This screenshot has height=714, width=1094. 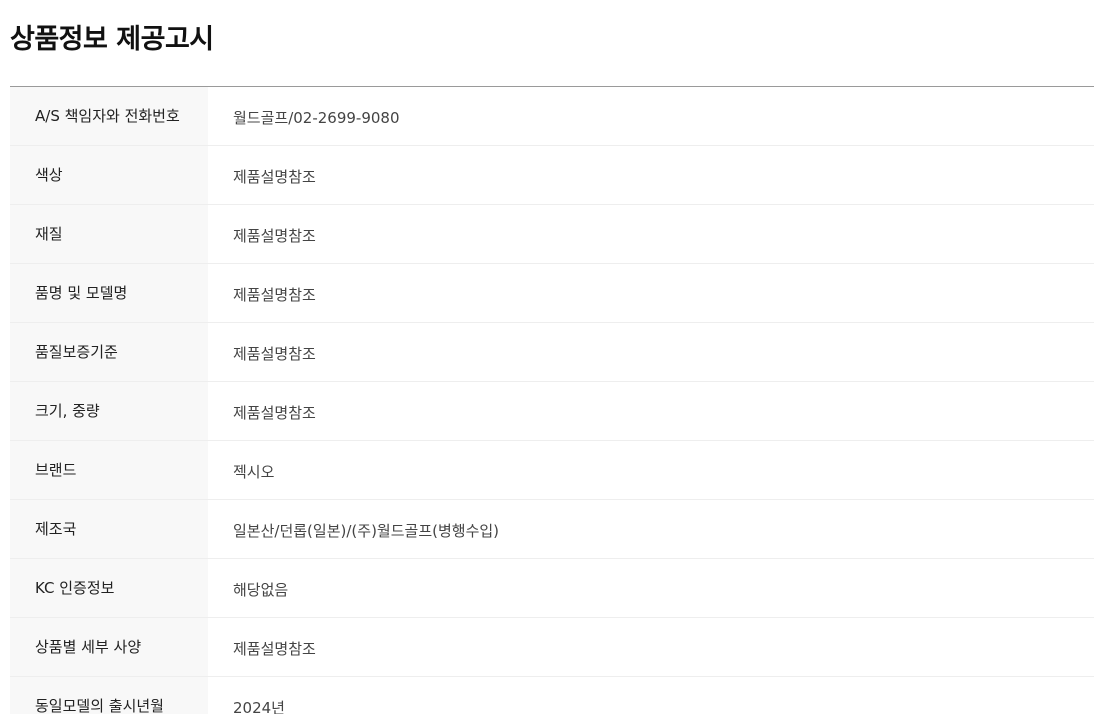 What do you see at coordinates (552, 116) in the screenshot?
I see `table-row-as-contact: A/S 책임자와 전화번호 월드골프/02-2699-9080` at bounding box center [552, 116].